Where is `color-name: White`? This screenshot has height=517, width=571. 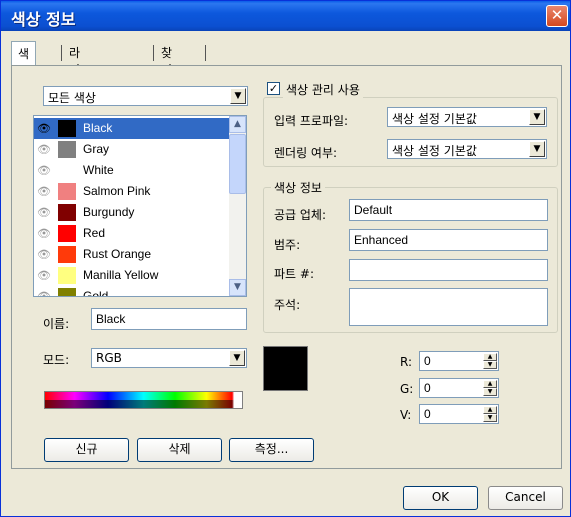 color-name: White is located at coordinates (98, 170).